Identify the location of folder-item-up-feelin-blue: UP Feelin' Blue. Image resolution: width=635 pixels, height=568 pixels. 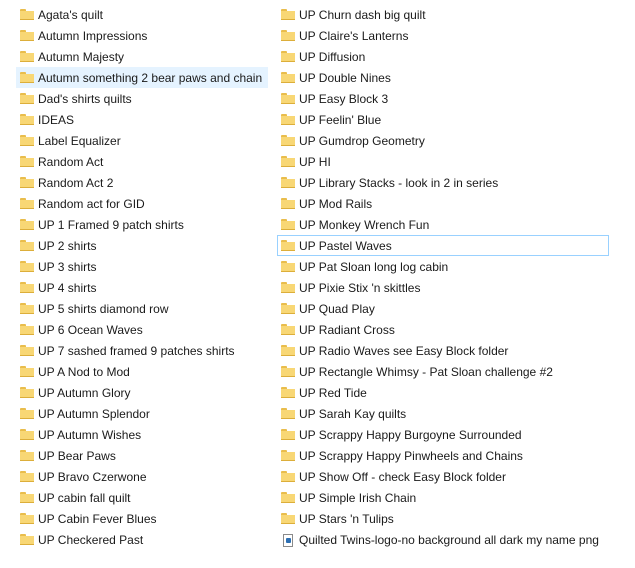
(443, 119).